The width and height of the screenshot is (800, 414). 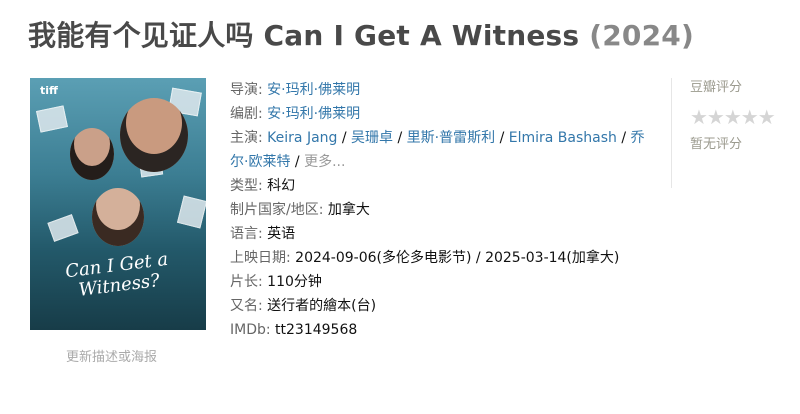 I want to click on movie-title: 我能有个见证人吗 Can I Get A Witness, so click(x=304, y=35).